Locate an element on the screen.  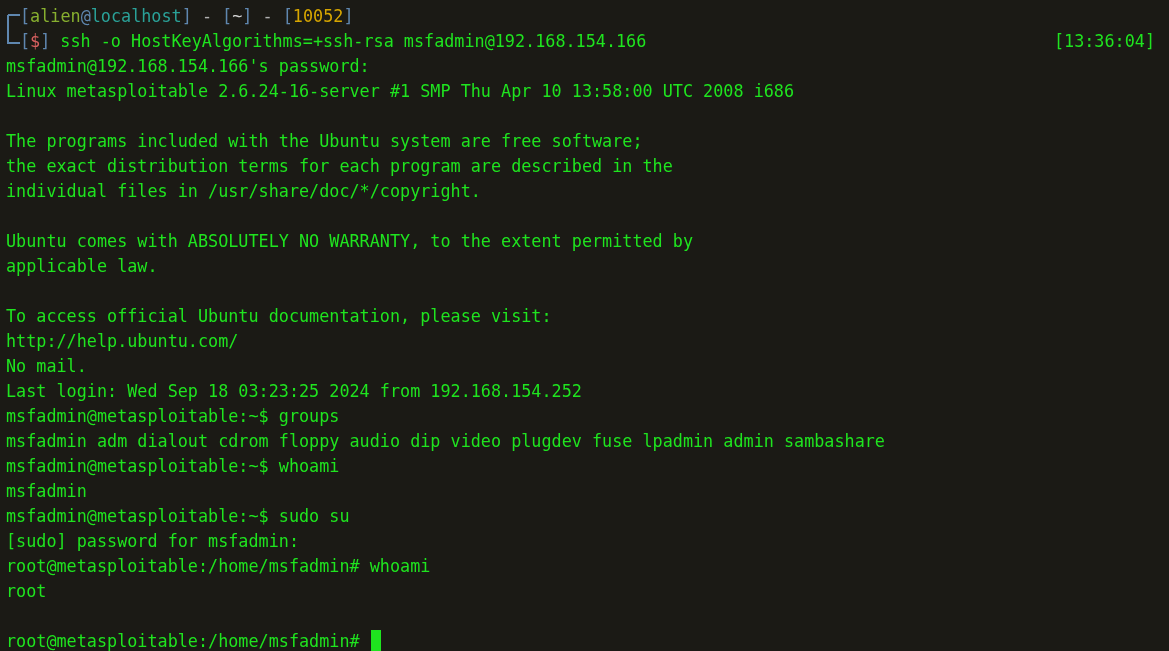
prompt-text: localhost is located at coordinates (136, 16).